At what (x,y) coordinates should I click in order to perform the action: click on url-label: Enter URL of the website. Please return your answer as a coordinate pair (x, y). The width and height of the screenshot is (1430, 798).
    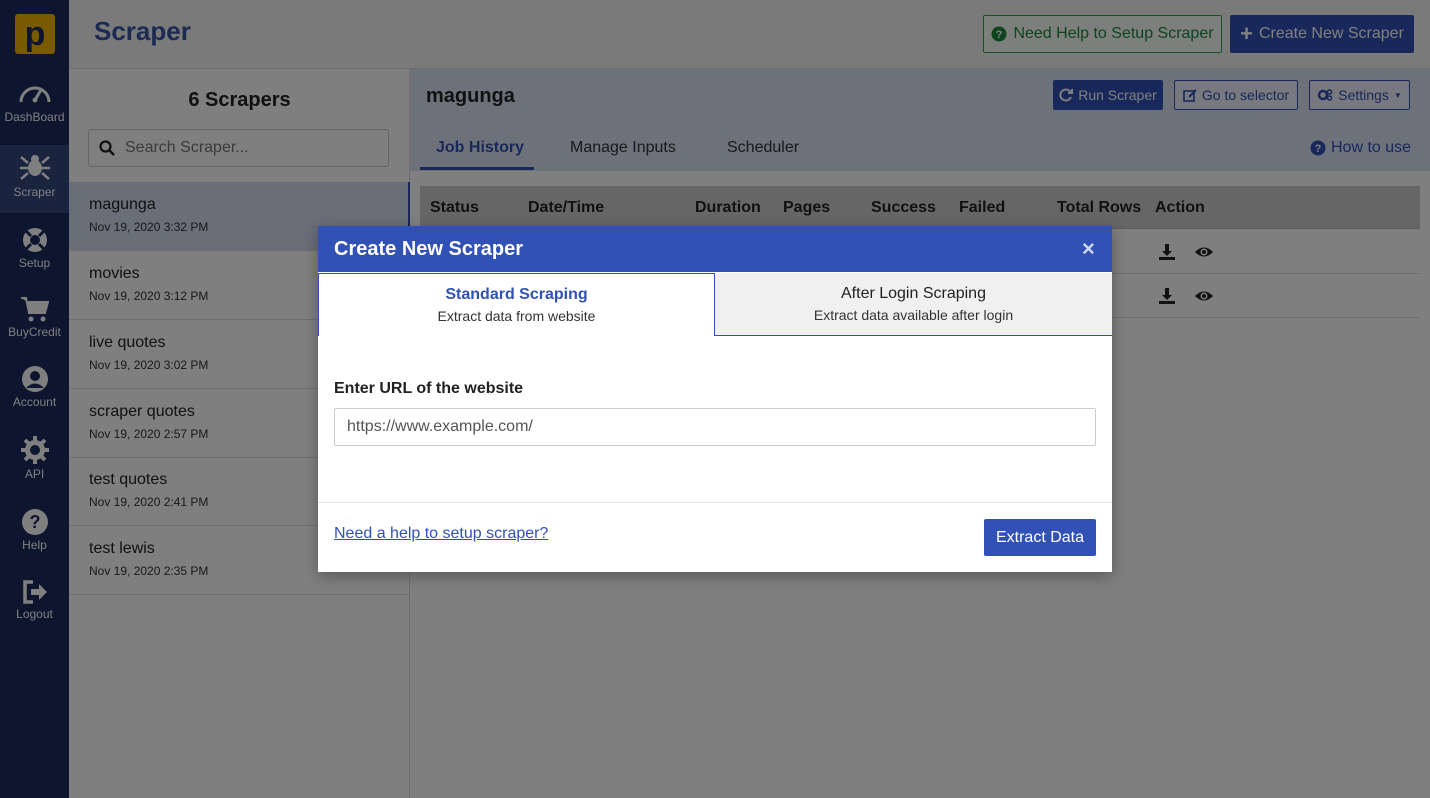
    Looking at the image, I should click on (429, 388).